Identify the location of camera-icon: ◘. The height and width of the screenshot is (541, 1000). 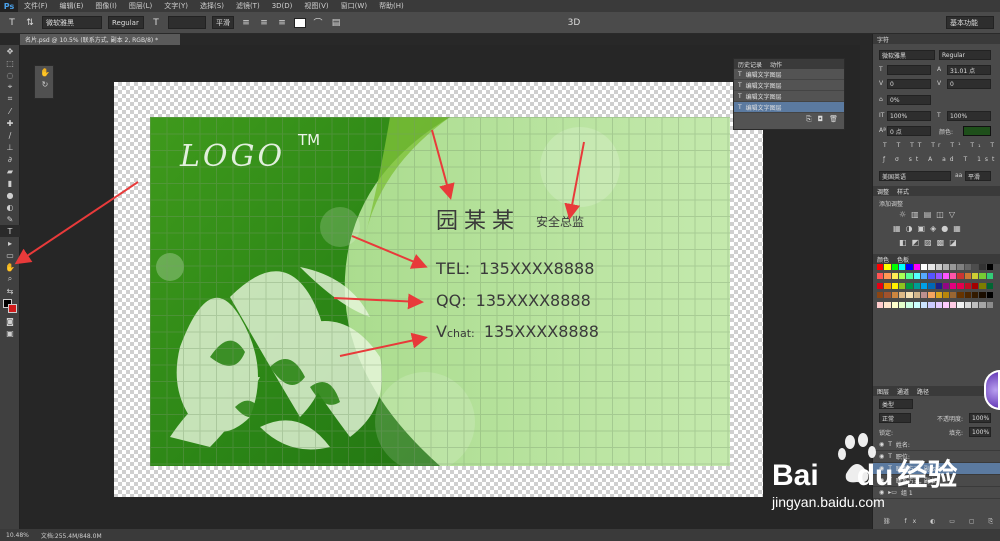
(821, 119).